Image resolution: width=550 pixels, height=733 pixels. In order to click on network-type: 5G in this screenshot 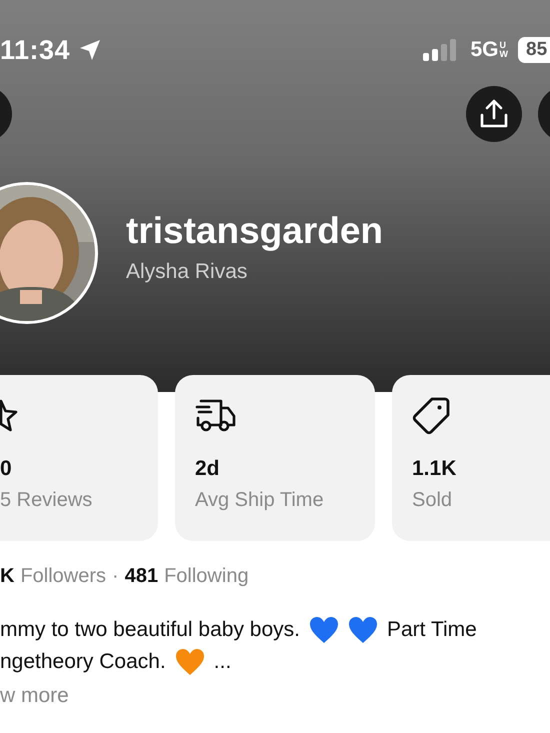, I will do `click(484, 50)`.